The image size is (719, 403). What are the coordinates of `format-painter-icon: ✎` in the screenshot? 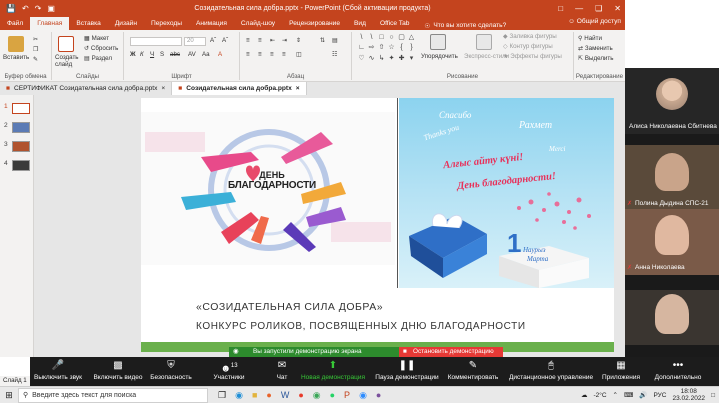 It's located at (35, 59).